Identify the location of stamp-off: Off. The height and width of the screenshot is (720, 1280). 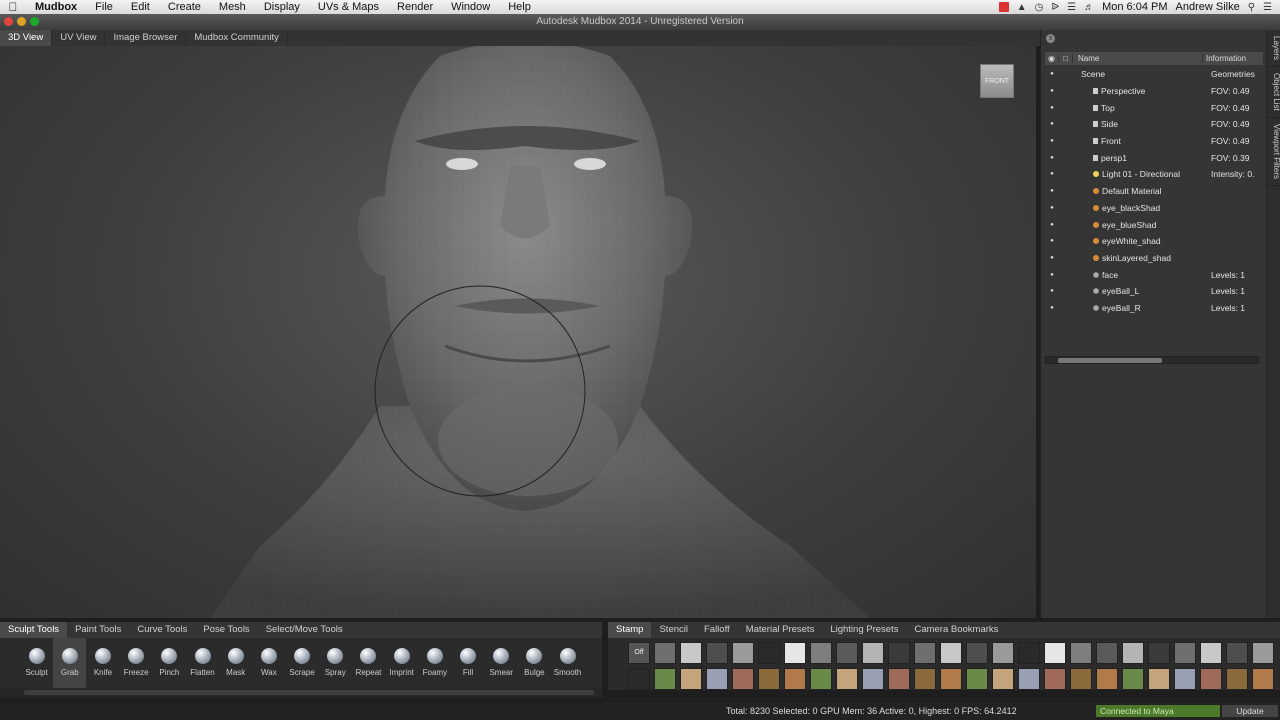
(639, 653).